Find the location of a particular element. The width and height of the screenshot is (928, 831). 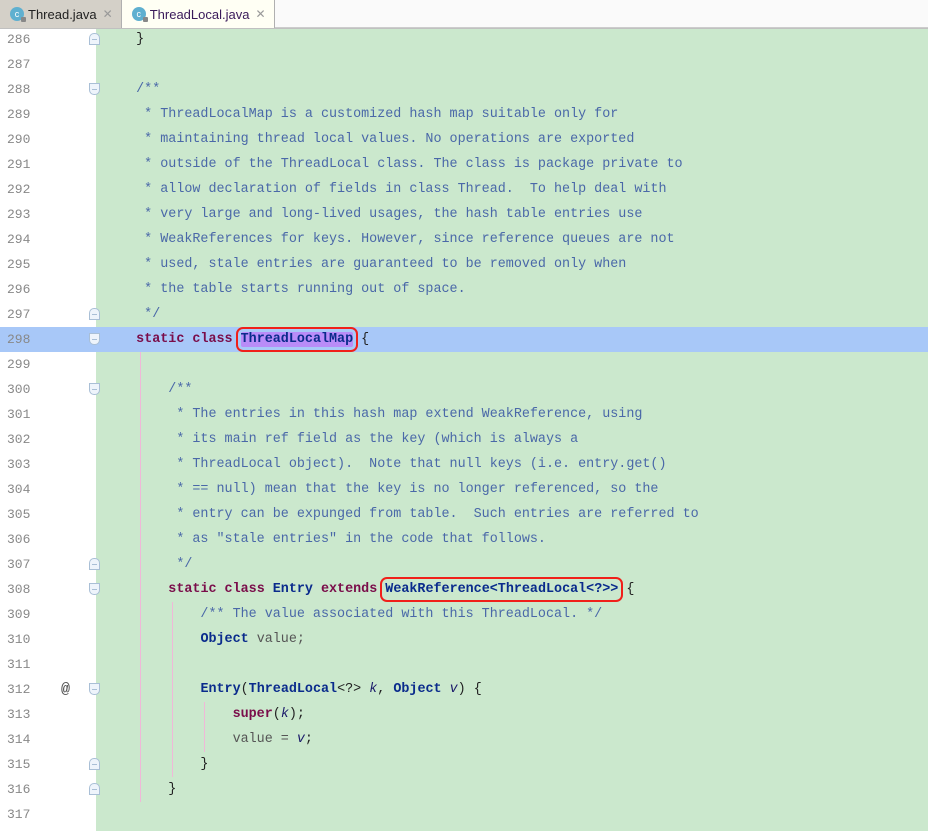

code-text: Entry(ThreadLocal<?> k, Object v) { is located at coordinates (292, 689).